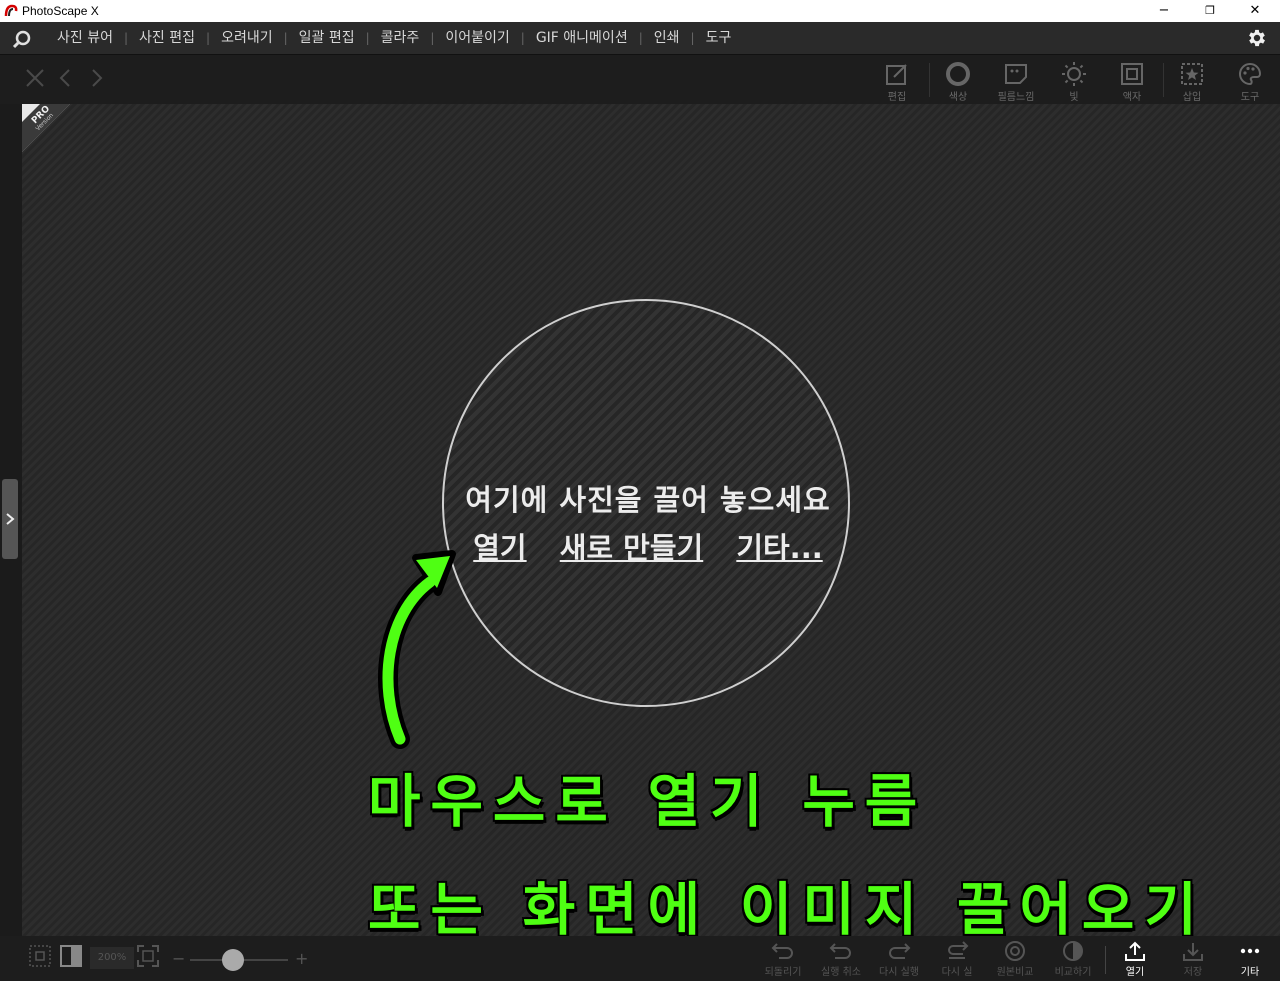  Describe the element at coordinates (1193, 972) in the screenshot. I see `save-label: 저장` at that location.